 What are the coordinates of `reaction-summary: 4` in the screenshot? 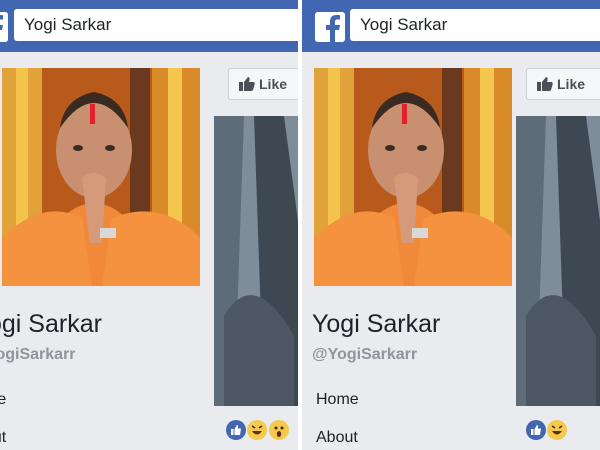 It's located at (262, 431).